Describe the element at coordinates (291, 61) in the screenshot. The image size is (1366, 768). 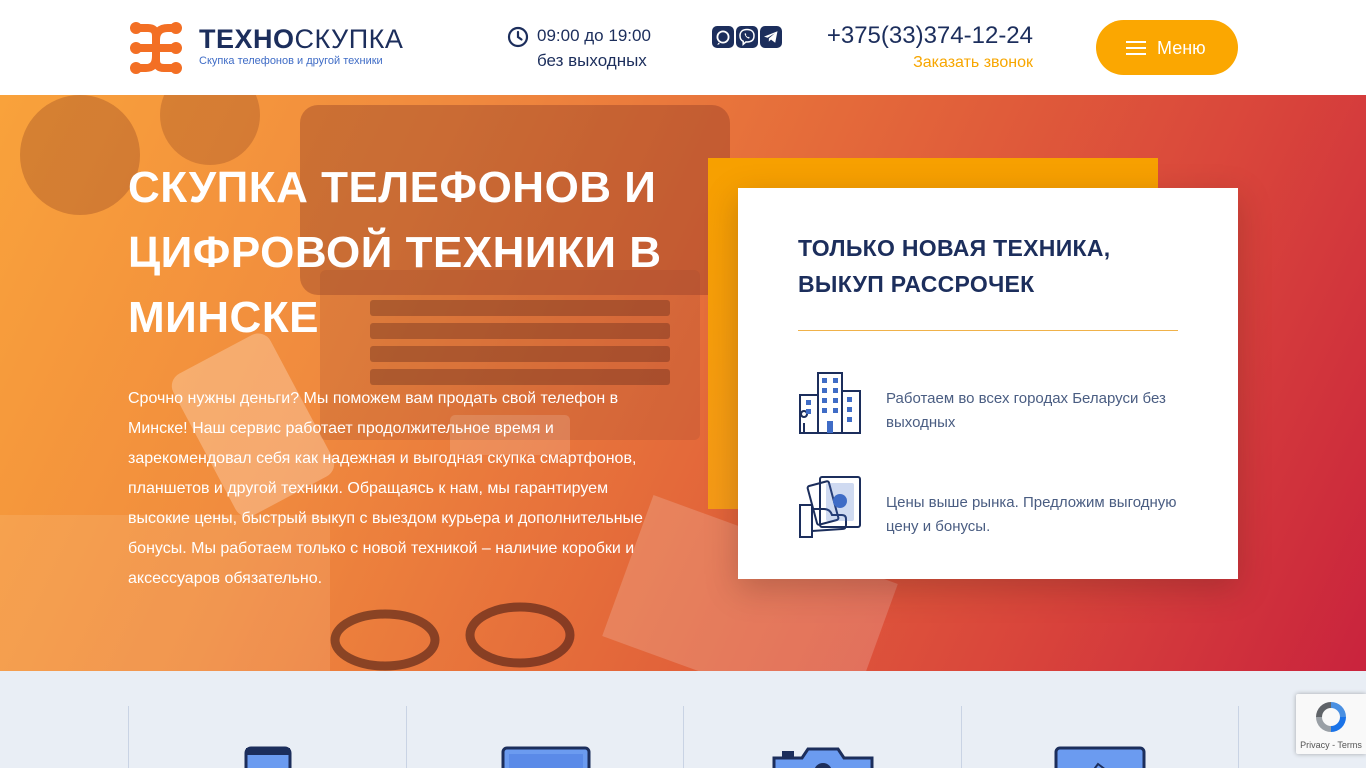
I see `logo-subtitle: Скупка телефонов и другой техники` at that location.